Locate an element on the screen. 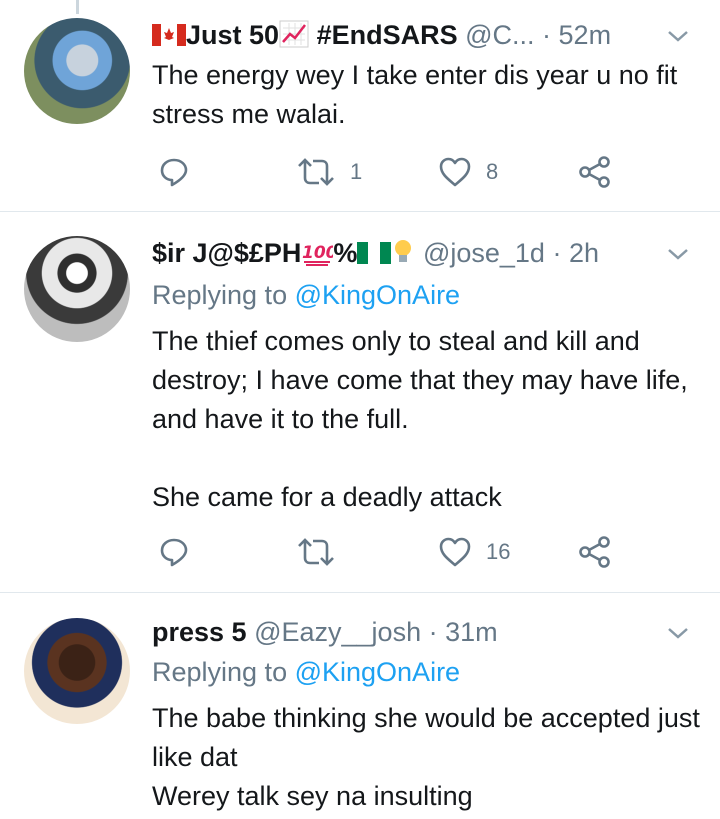 Image resolution: width=720 pixels, height=819 pixels. retweet-count: 1 is located at coordinates (356, 171).